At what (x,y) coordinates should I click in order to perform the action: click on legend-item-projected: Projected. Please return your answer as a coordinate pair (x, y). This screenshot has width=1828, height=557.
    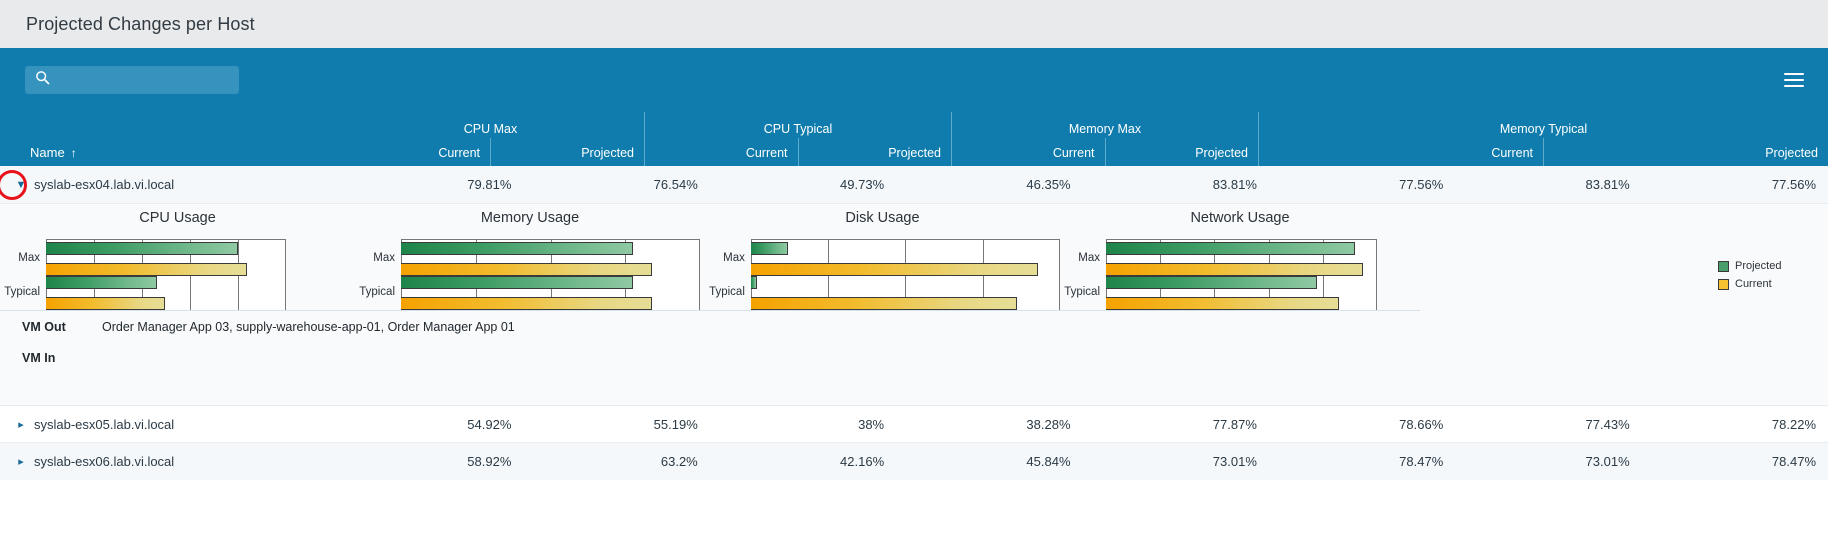
    Looking at the image, I should click on (1749, 266).